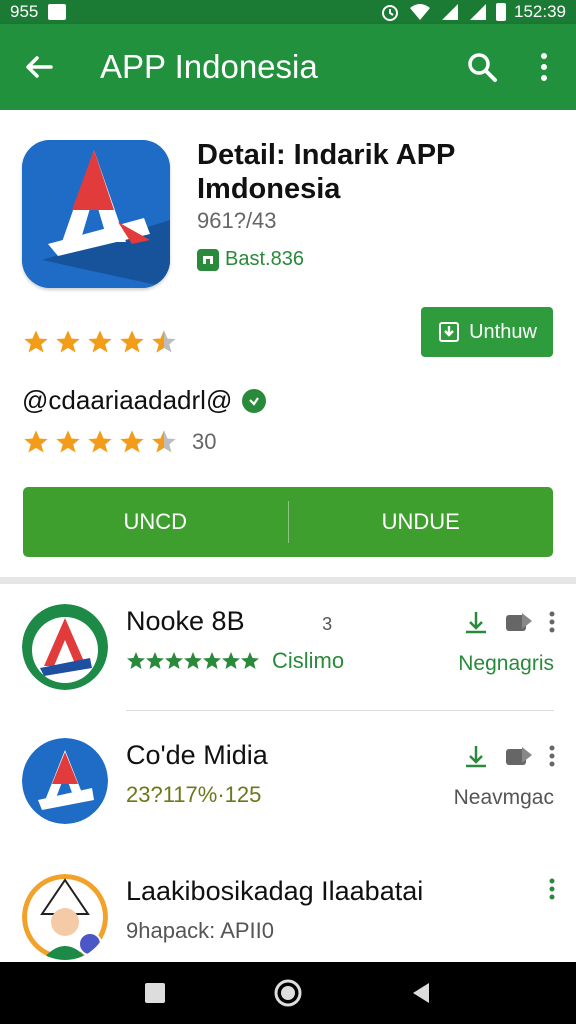  I want to click on status-time: 152:39, so click(540, 11).